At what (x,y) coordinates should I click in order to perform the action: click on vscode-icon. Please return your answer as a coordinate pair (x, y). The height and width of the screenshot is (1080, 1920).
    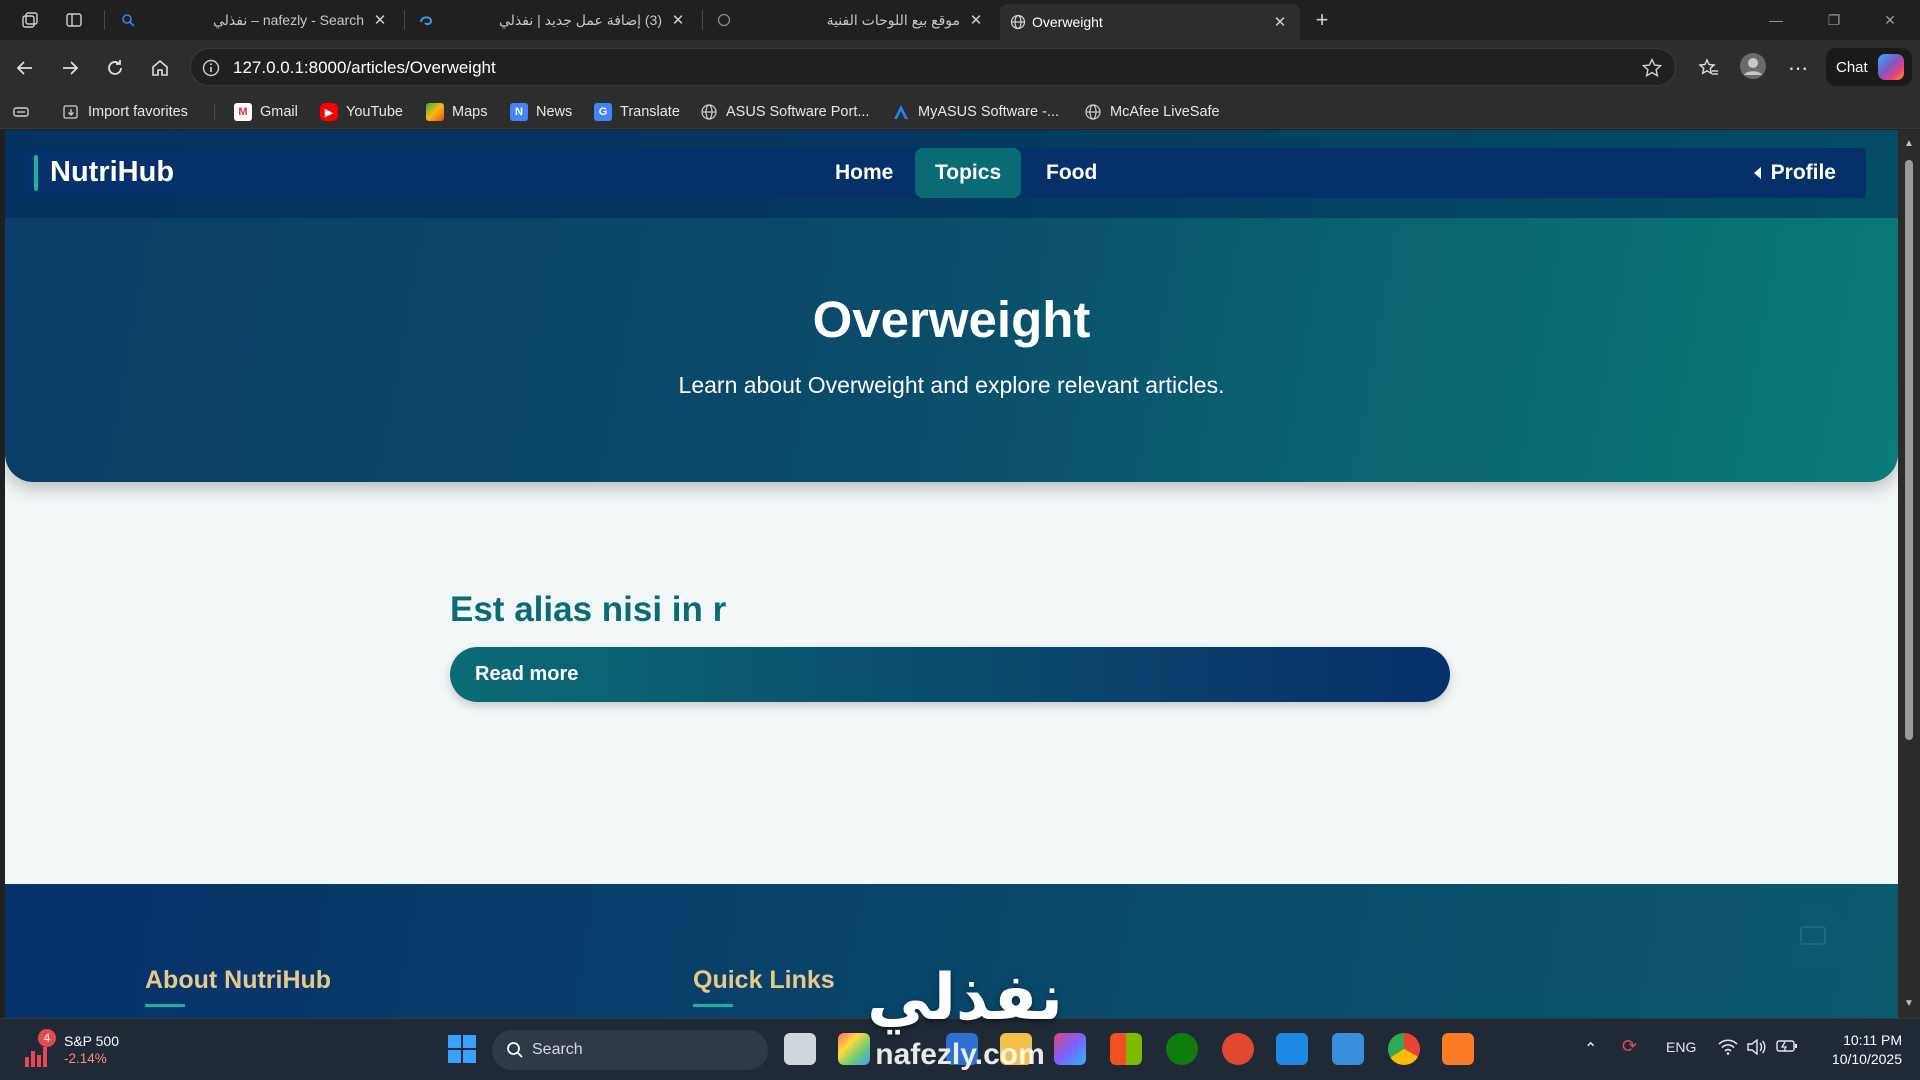
    Looking at the image, I should click on (1292, 1049).